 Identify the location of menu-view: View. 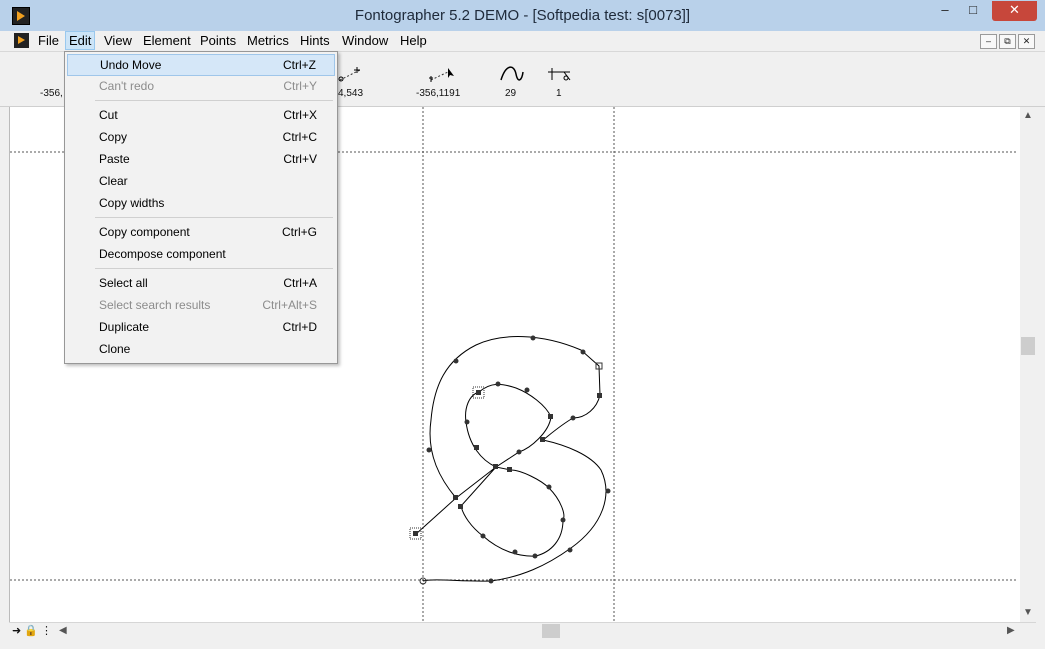
(118, 40).